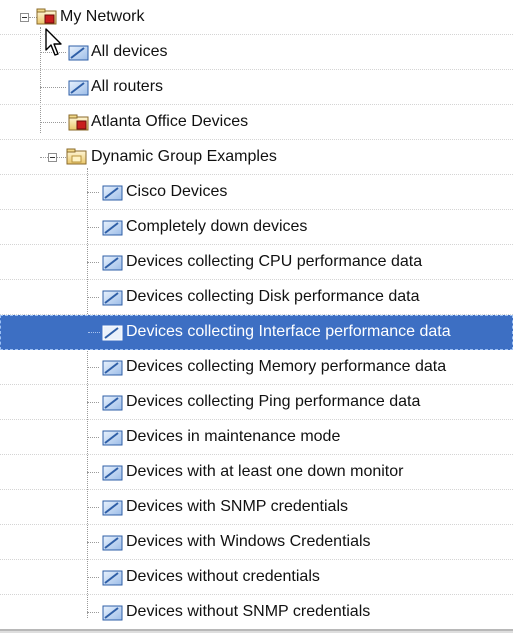 This screenshot has height=633, width=513. I want to click on tree-item-dynamic-group: Devices with SNMP credentials, so click(256, 507).